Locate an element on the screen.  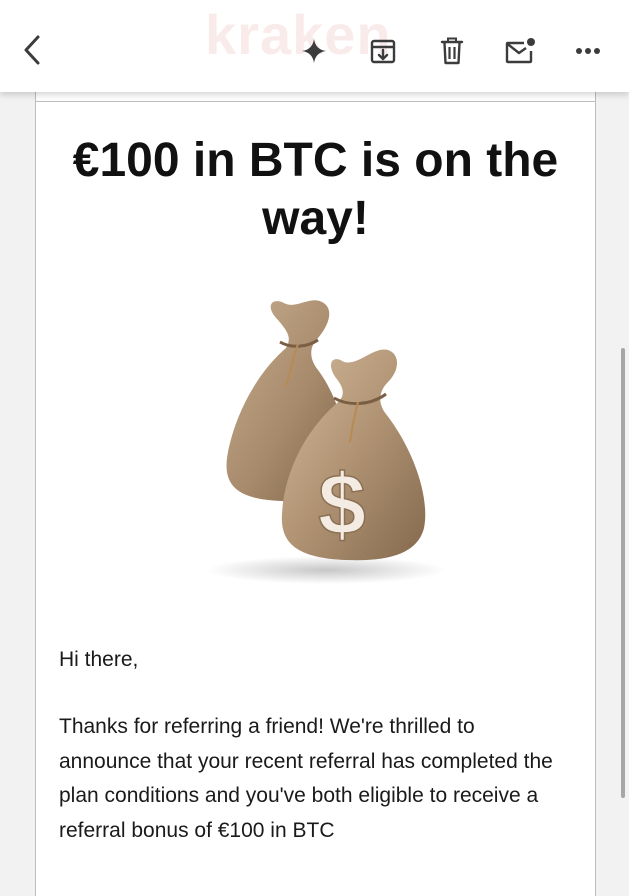
delete-button is located at coordinates (452, 51).